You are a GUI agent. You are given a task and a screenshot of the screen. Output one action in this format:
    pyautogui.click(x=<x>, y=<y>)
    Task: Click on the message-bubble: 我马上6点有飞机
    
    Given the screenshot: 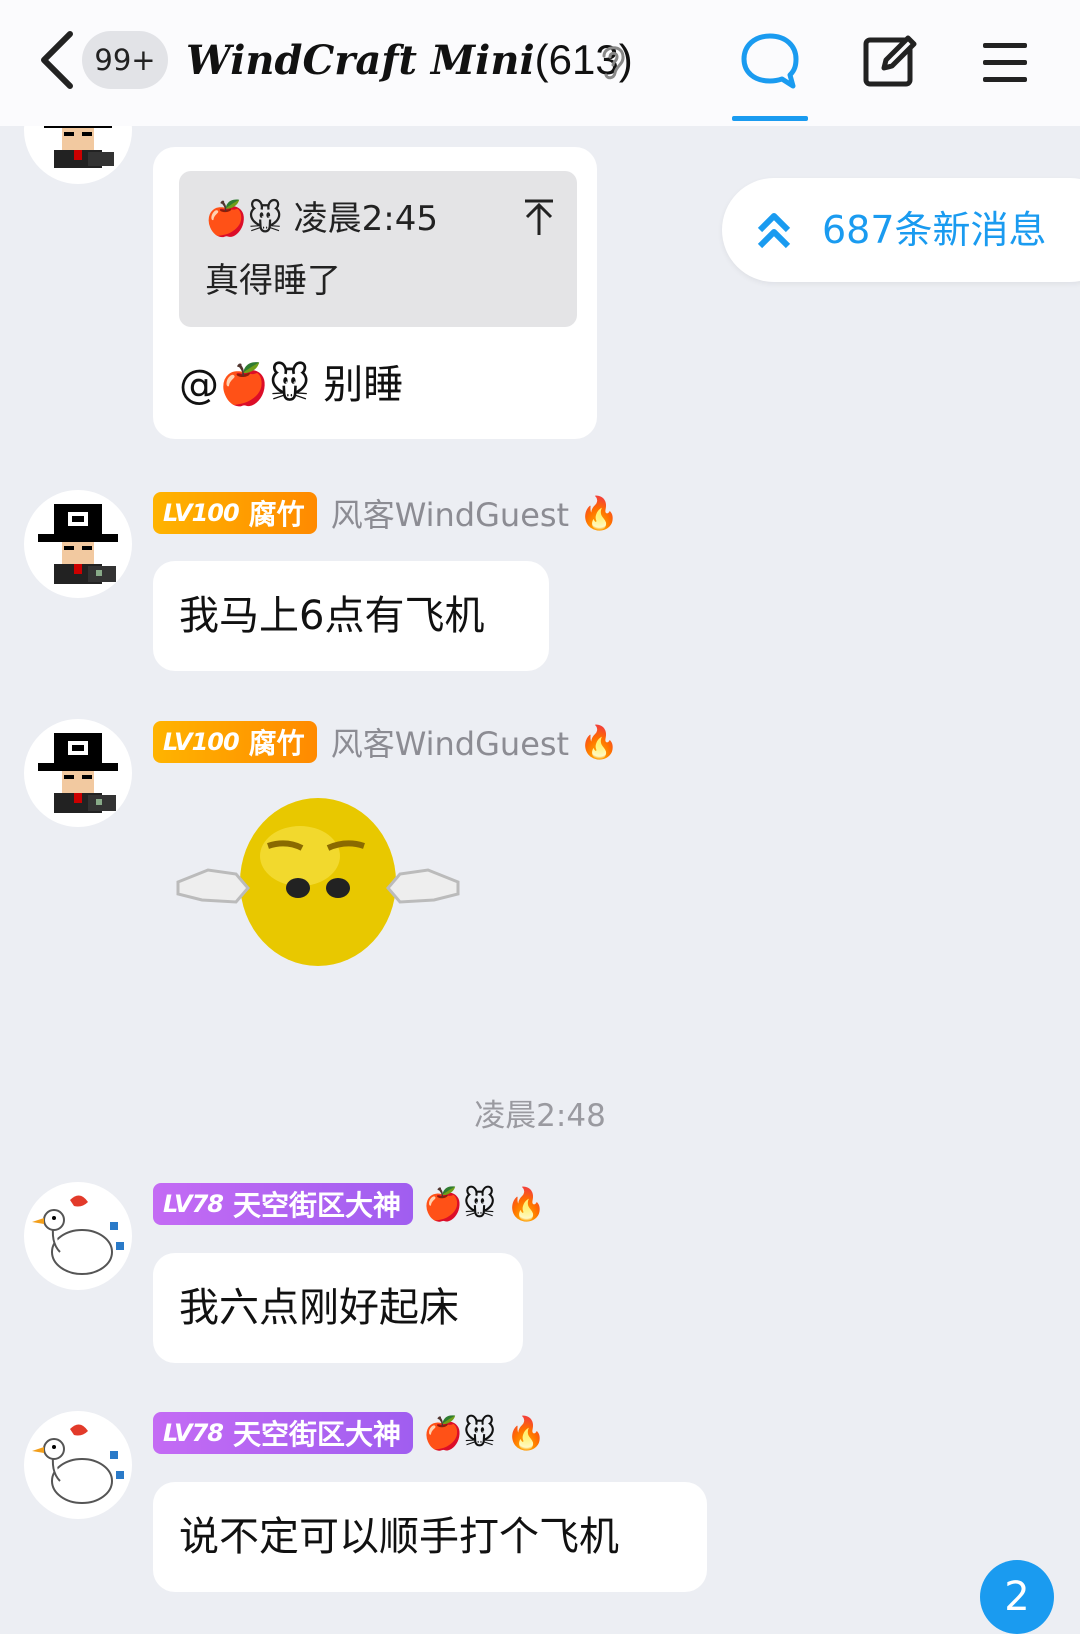 What is the action you would take?
    pyautogui.click(x=351, y=616)
    